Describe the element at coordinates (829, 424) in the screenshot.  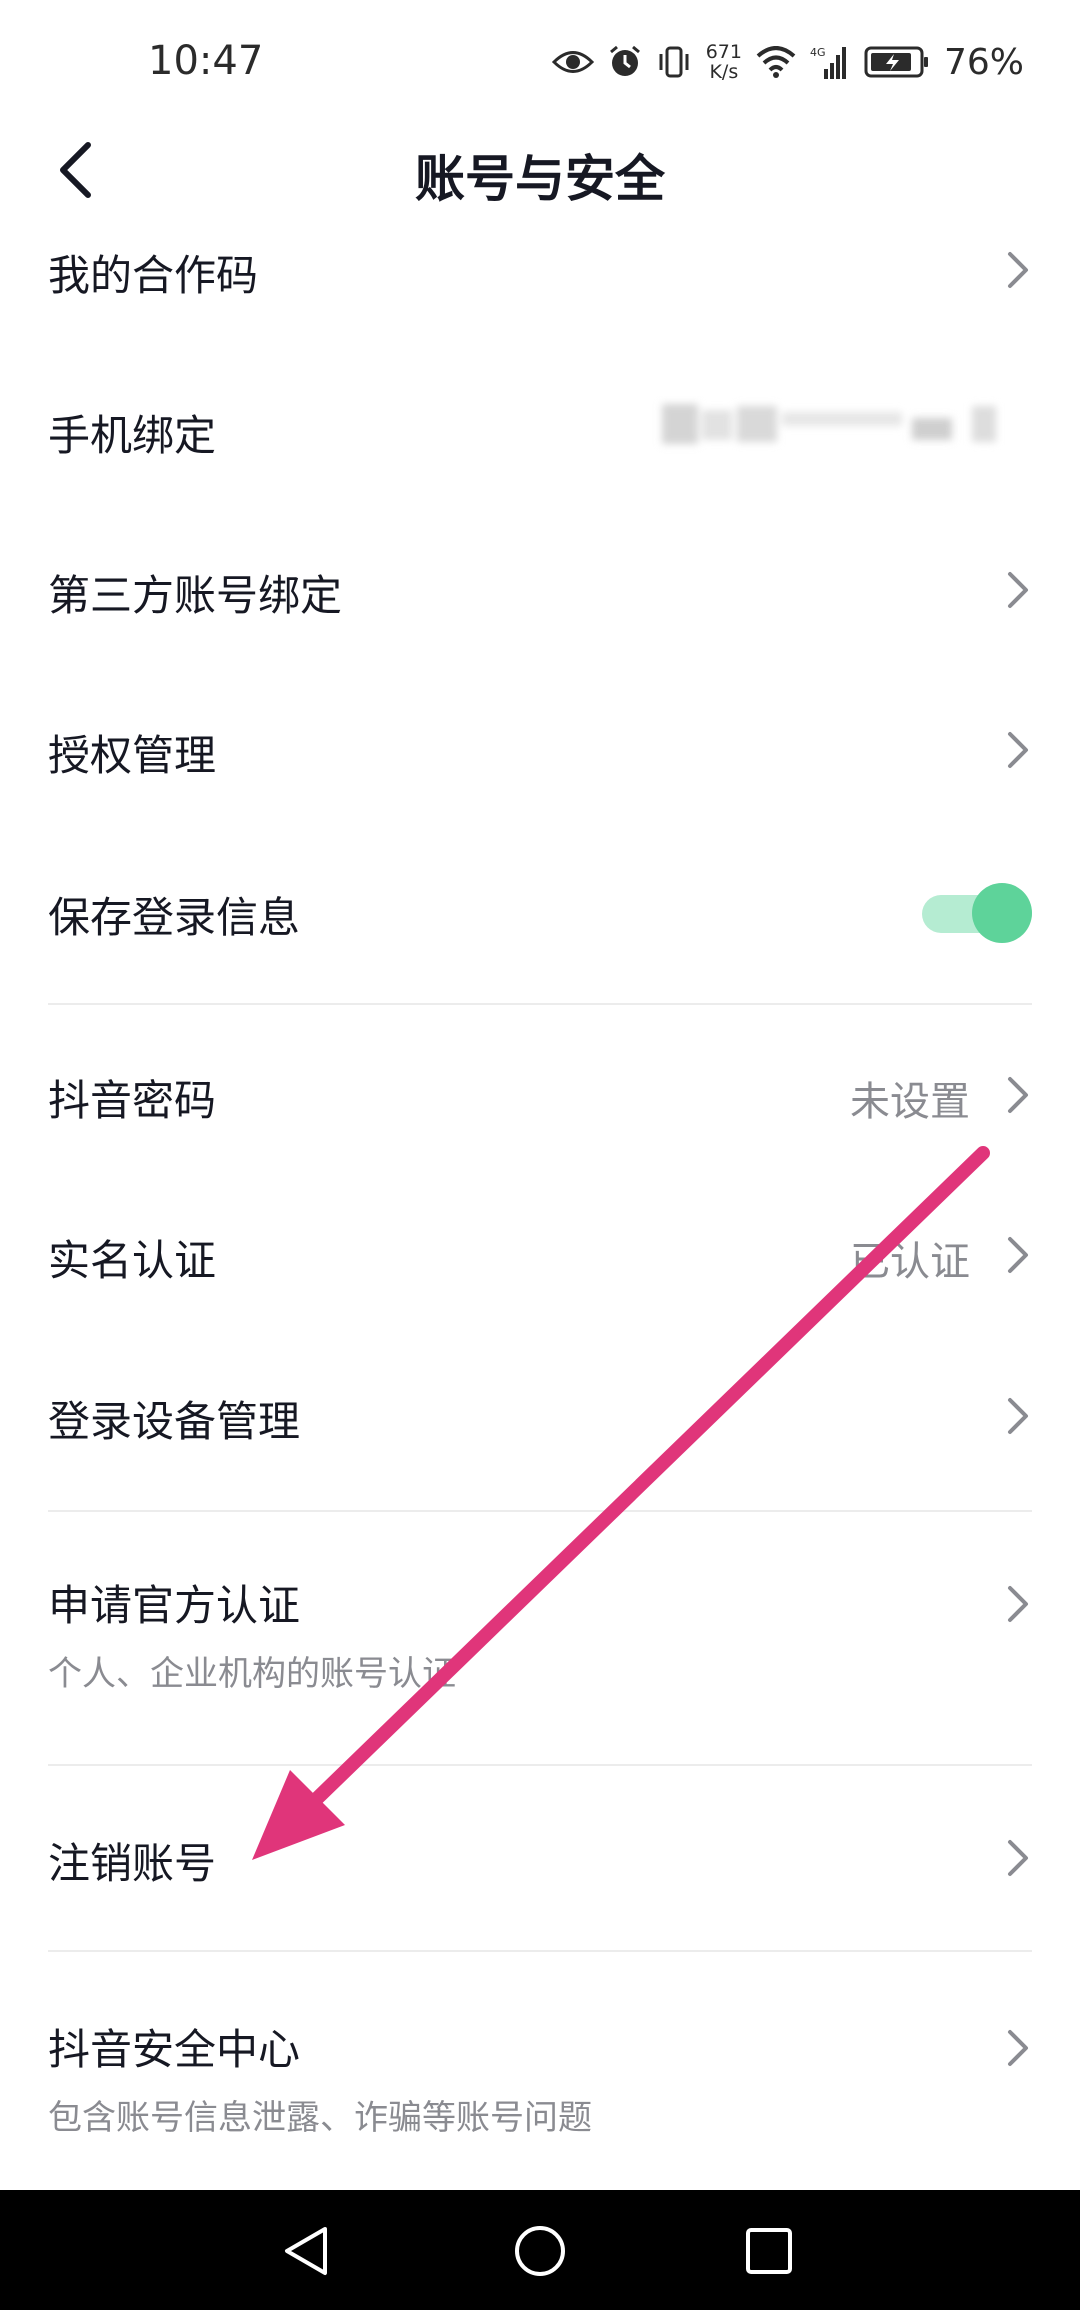
I see `masked-phone-number` at that location.